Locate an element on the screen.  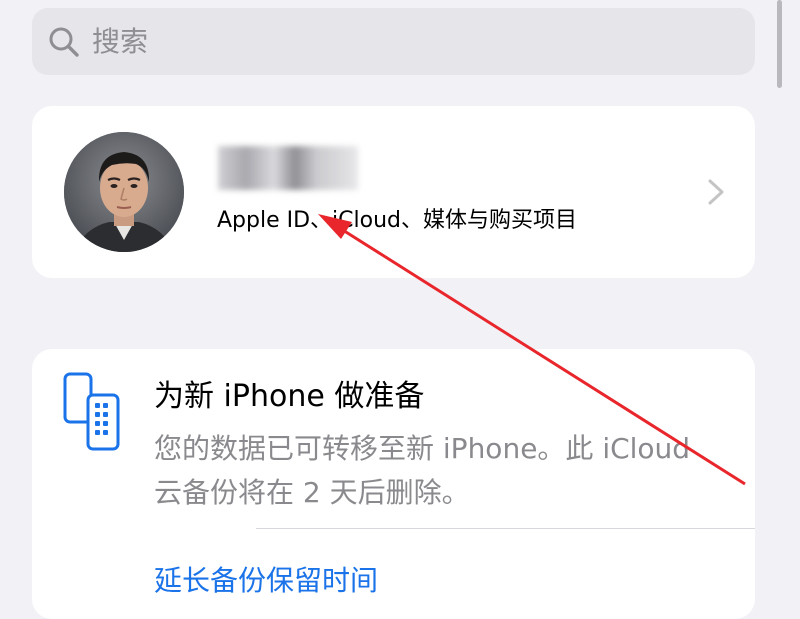
avatar-image is located at coordinates (124, 192).